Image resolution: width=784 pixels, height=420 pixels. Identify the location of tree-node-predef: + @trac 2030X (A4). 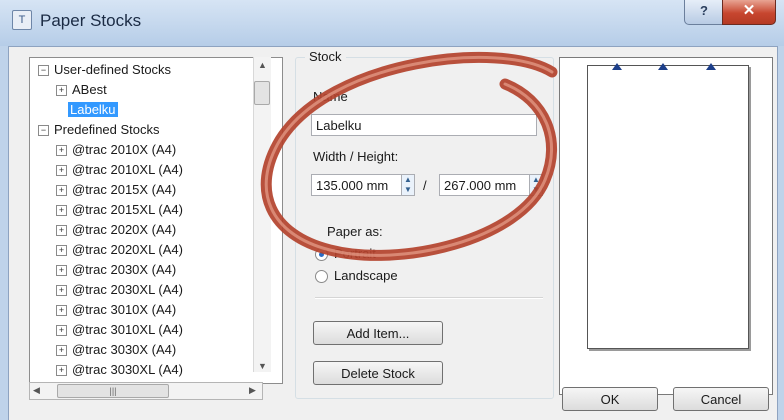
(116, 270).